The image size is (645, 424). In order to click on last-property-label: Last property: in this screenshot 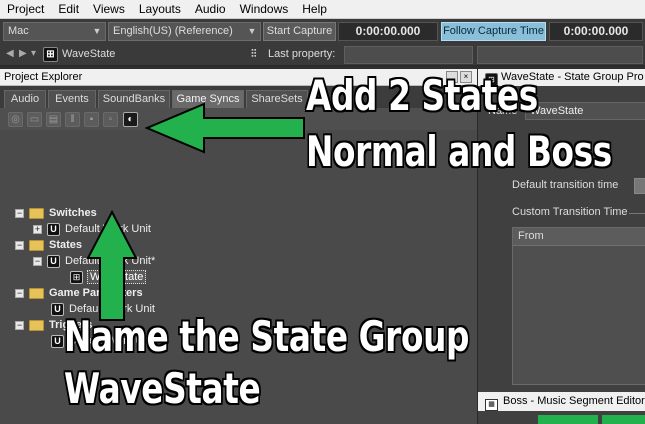, I will do `click(302, 54)`.